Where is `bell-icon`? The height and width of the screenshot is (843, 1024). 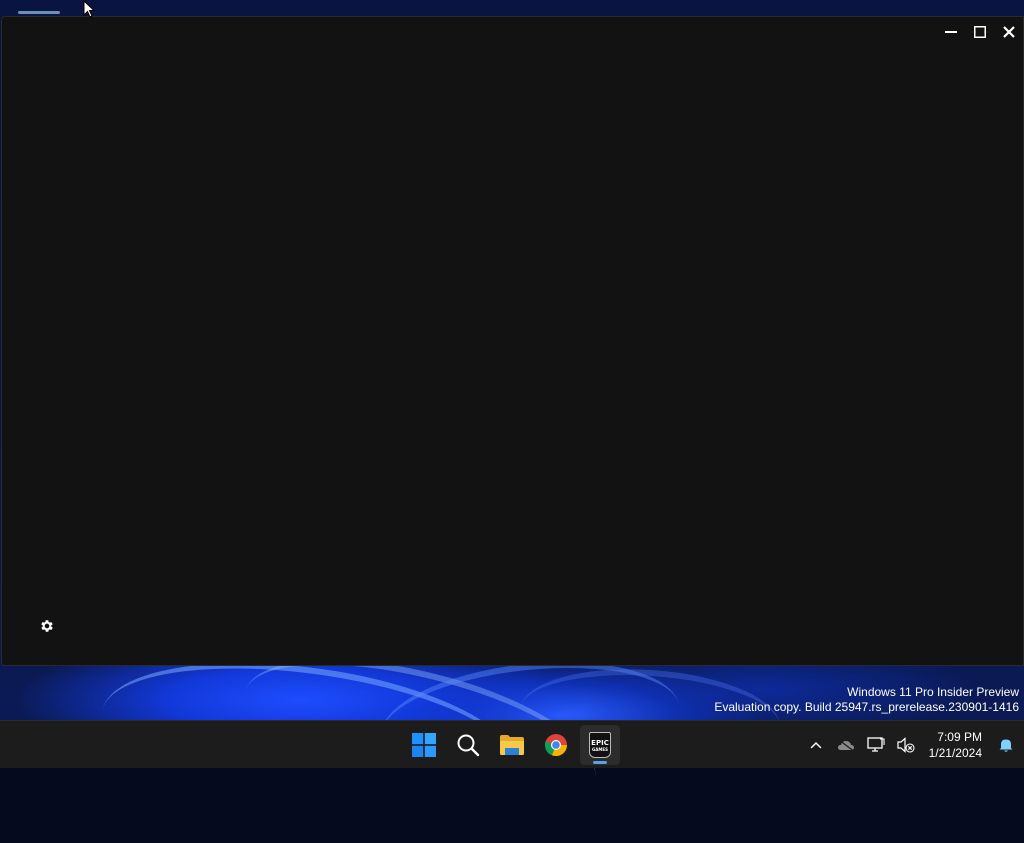
bell-icon is located at coordinates (1006, 745).